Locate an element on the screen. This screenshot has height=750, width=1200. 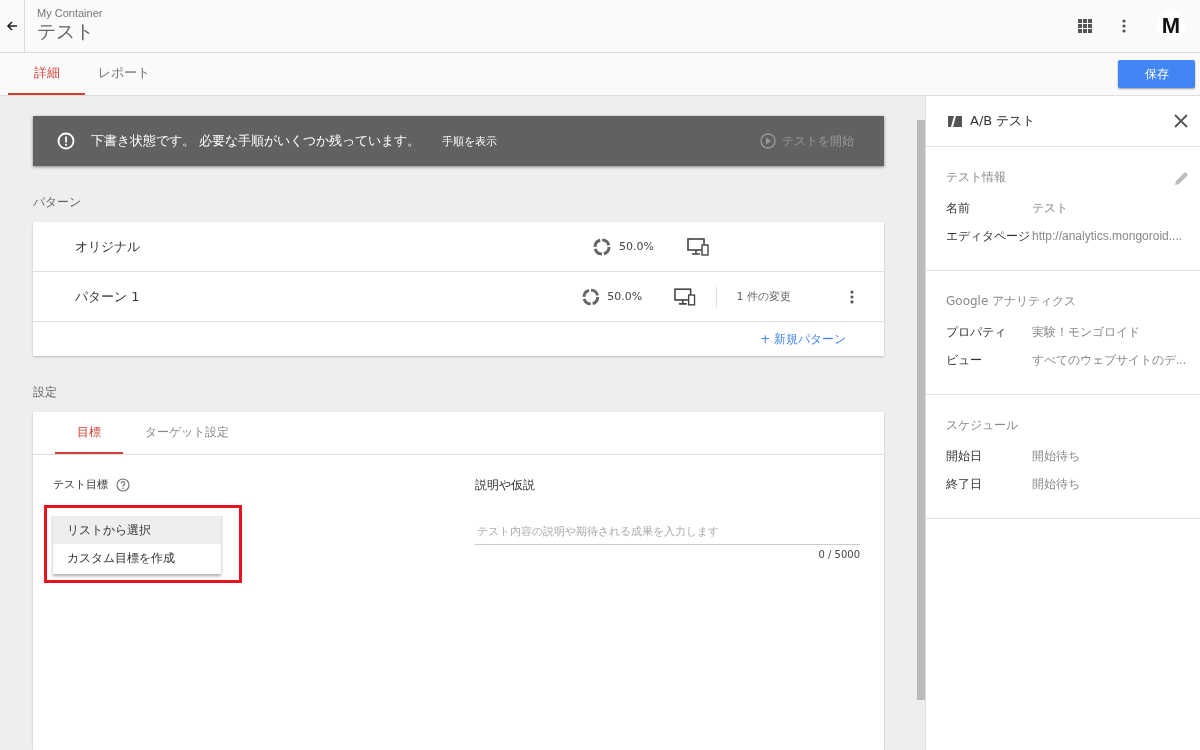
property-label: エディタページ is located at coordinates (988, 236).